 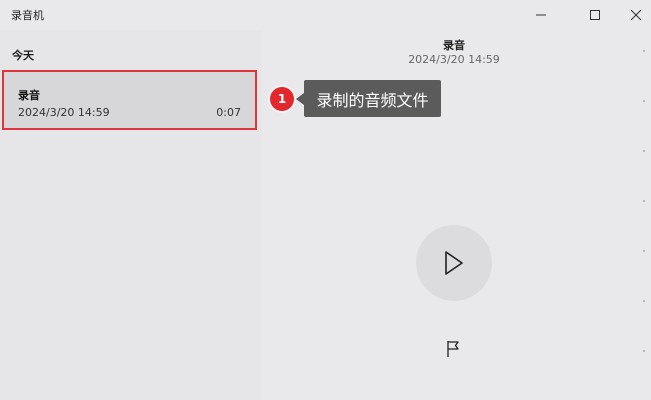 What do you see at coordinates (454, 45) in the screenshot?
I see `player-recording-name: 录音` at bounding box center [454, 45].